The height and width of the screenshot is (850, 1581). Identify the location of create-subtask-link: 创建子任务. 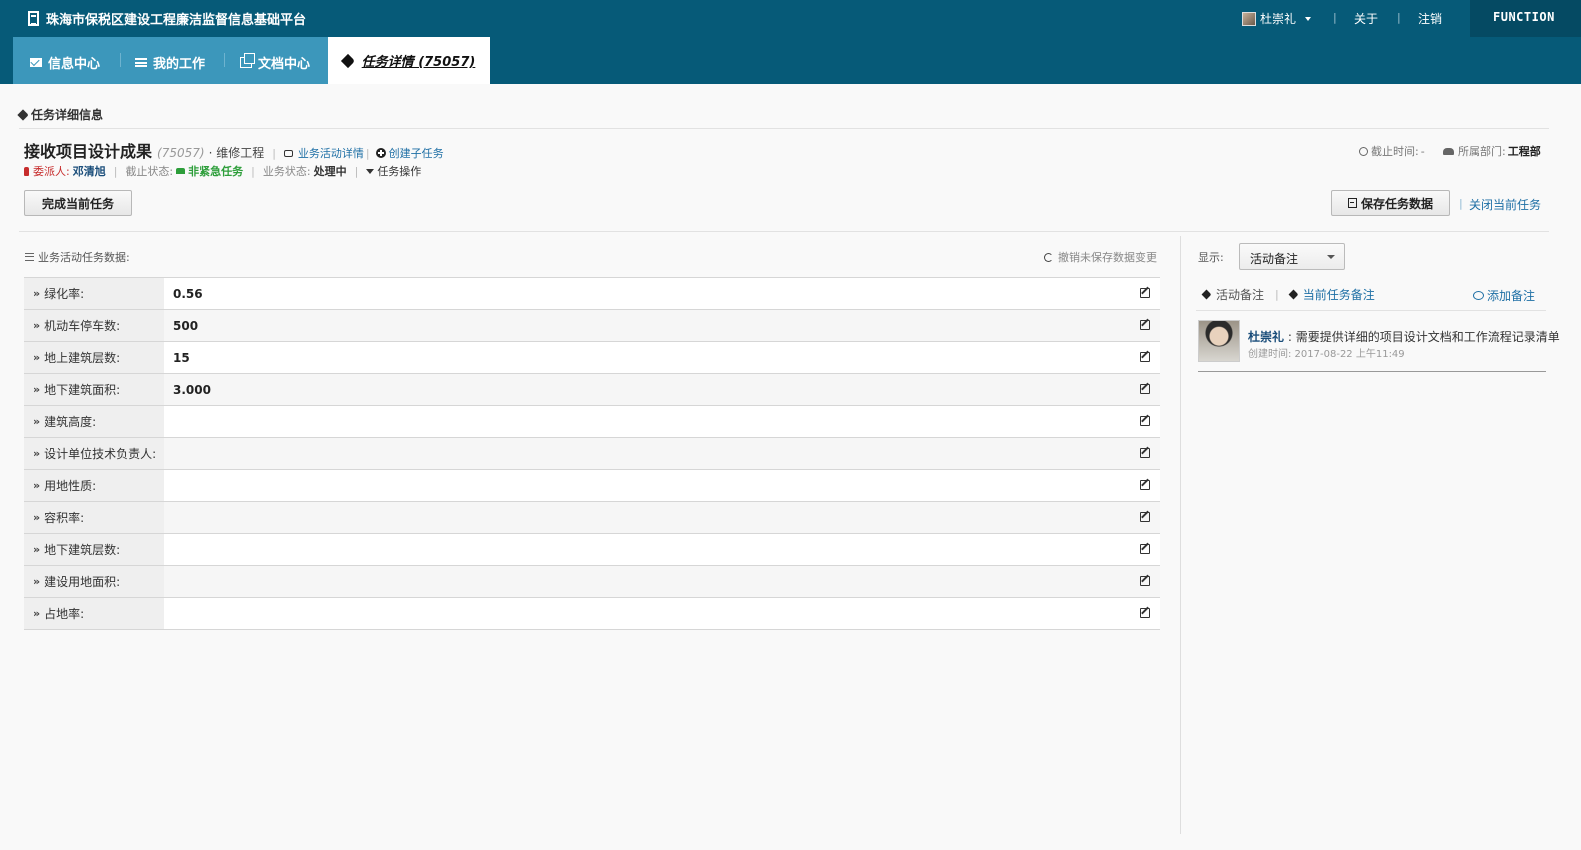
(416, 153).